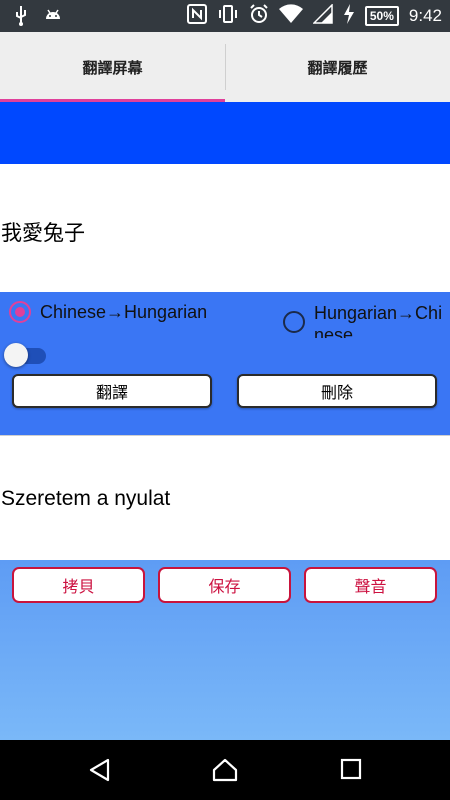 This screenshot has width=450, height=800. Describe the element at coordinates (225, 133) in the screenshot. I see `header-band` at that location.